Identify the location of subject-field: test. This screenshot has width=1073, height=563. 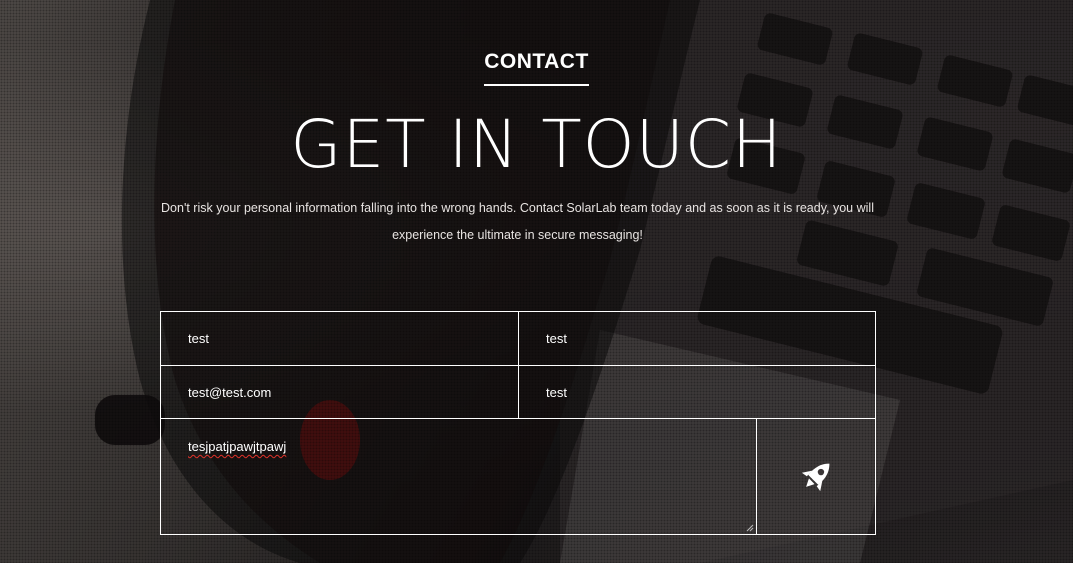
(697, 392).